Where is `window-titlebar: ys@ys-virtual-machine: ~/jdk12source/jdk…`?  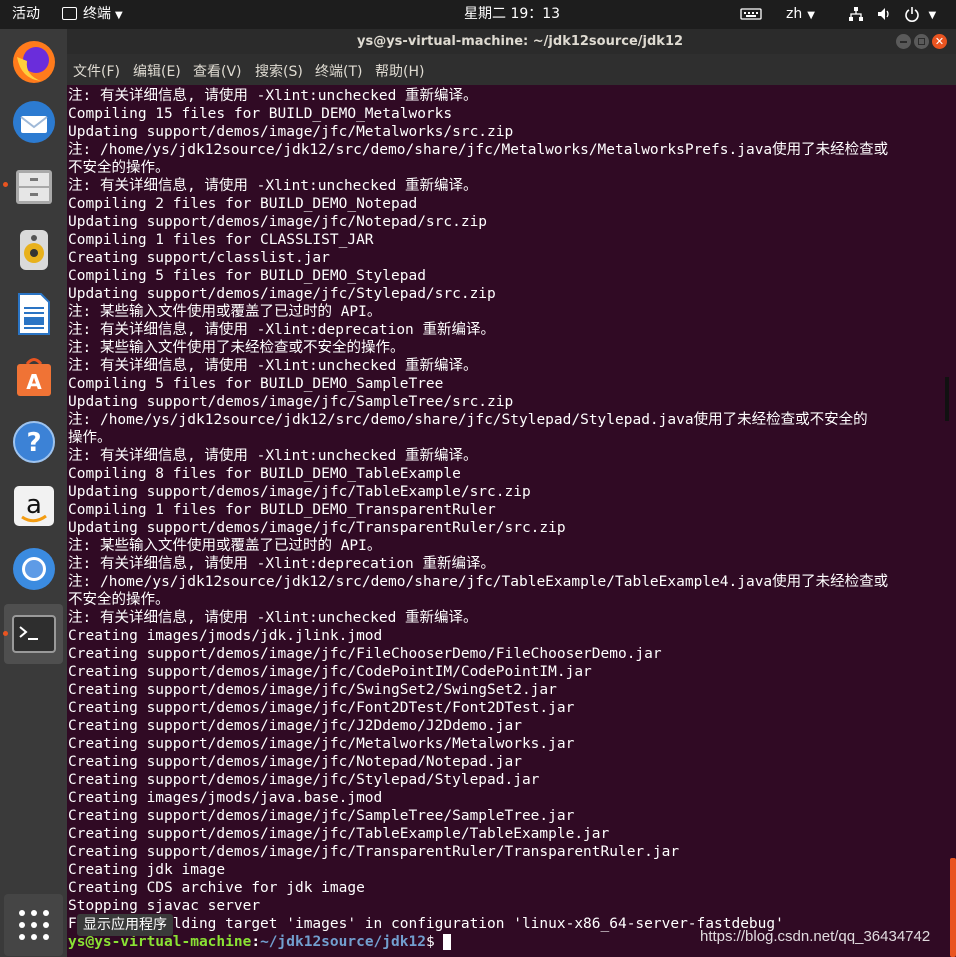
window-titlebar: ys@ys-virtual-machine: ~/jdk12source/jdk… is located at coordinates (511, 41).